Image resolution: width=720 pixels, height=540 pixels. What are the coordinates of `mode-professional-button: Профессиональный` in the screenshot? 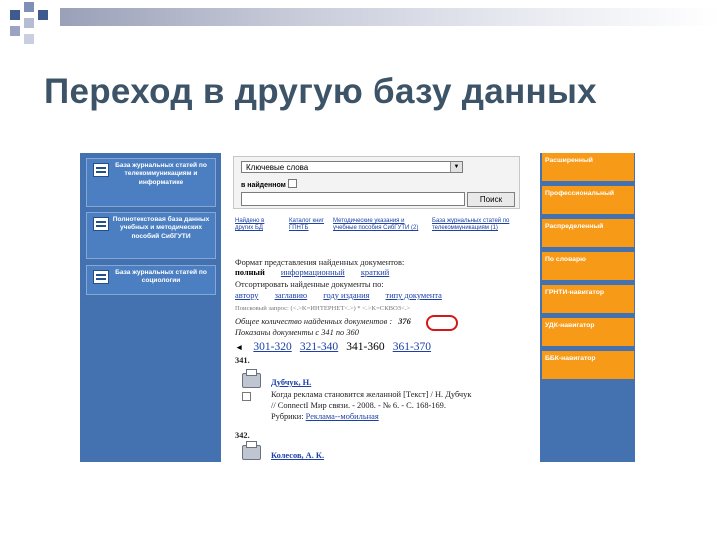 It's located at (588, 200).